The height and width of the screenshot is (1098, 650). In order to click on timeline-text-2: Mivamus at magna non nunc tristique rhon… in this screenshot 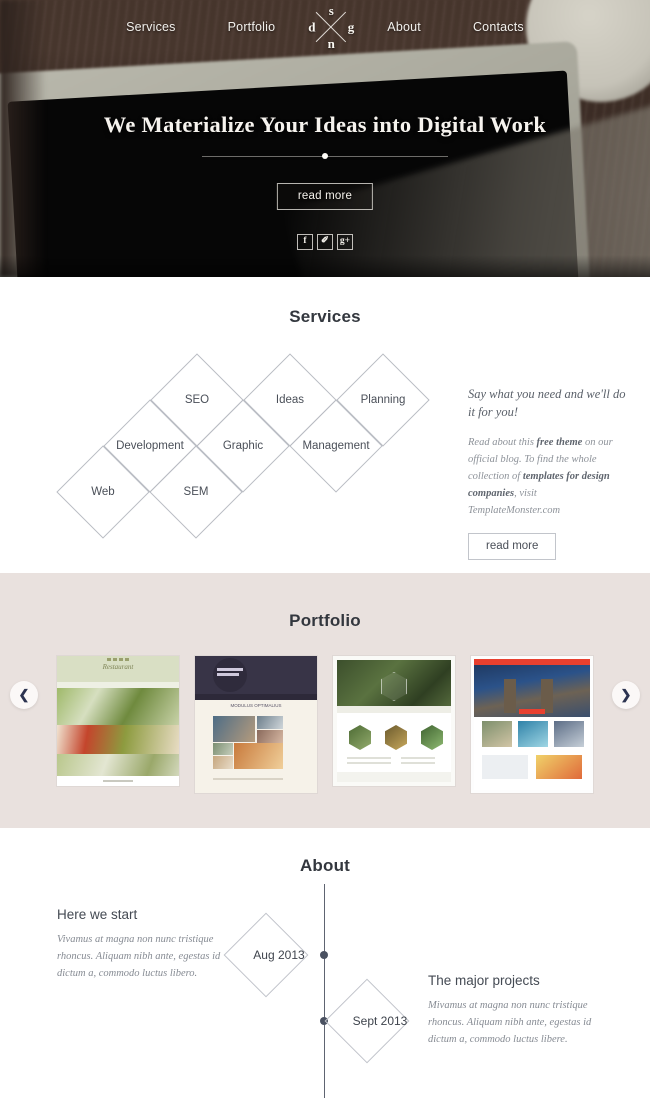, I will do `click(510, 1022)`.